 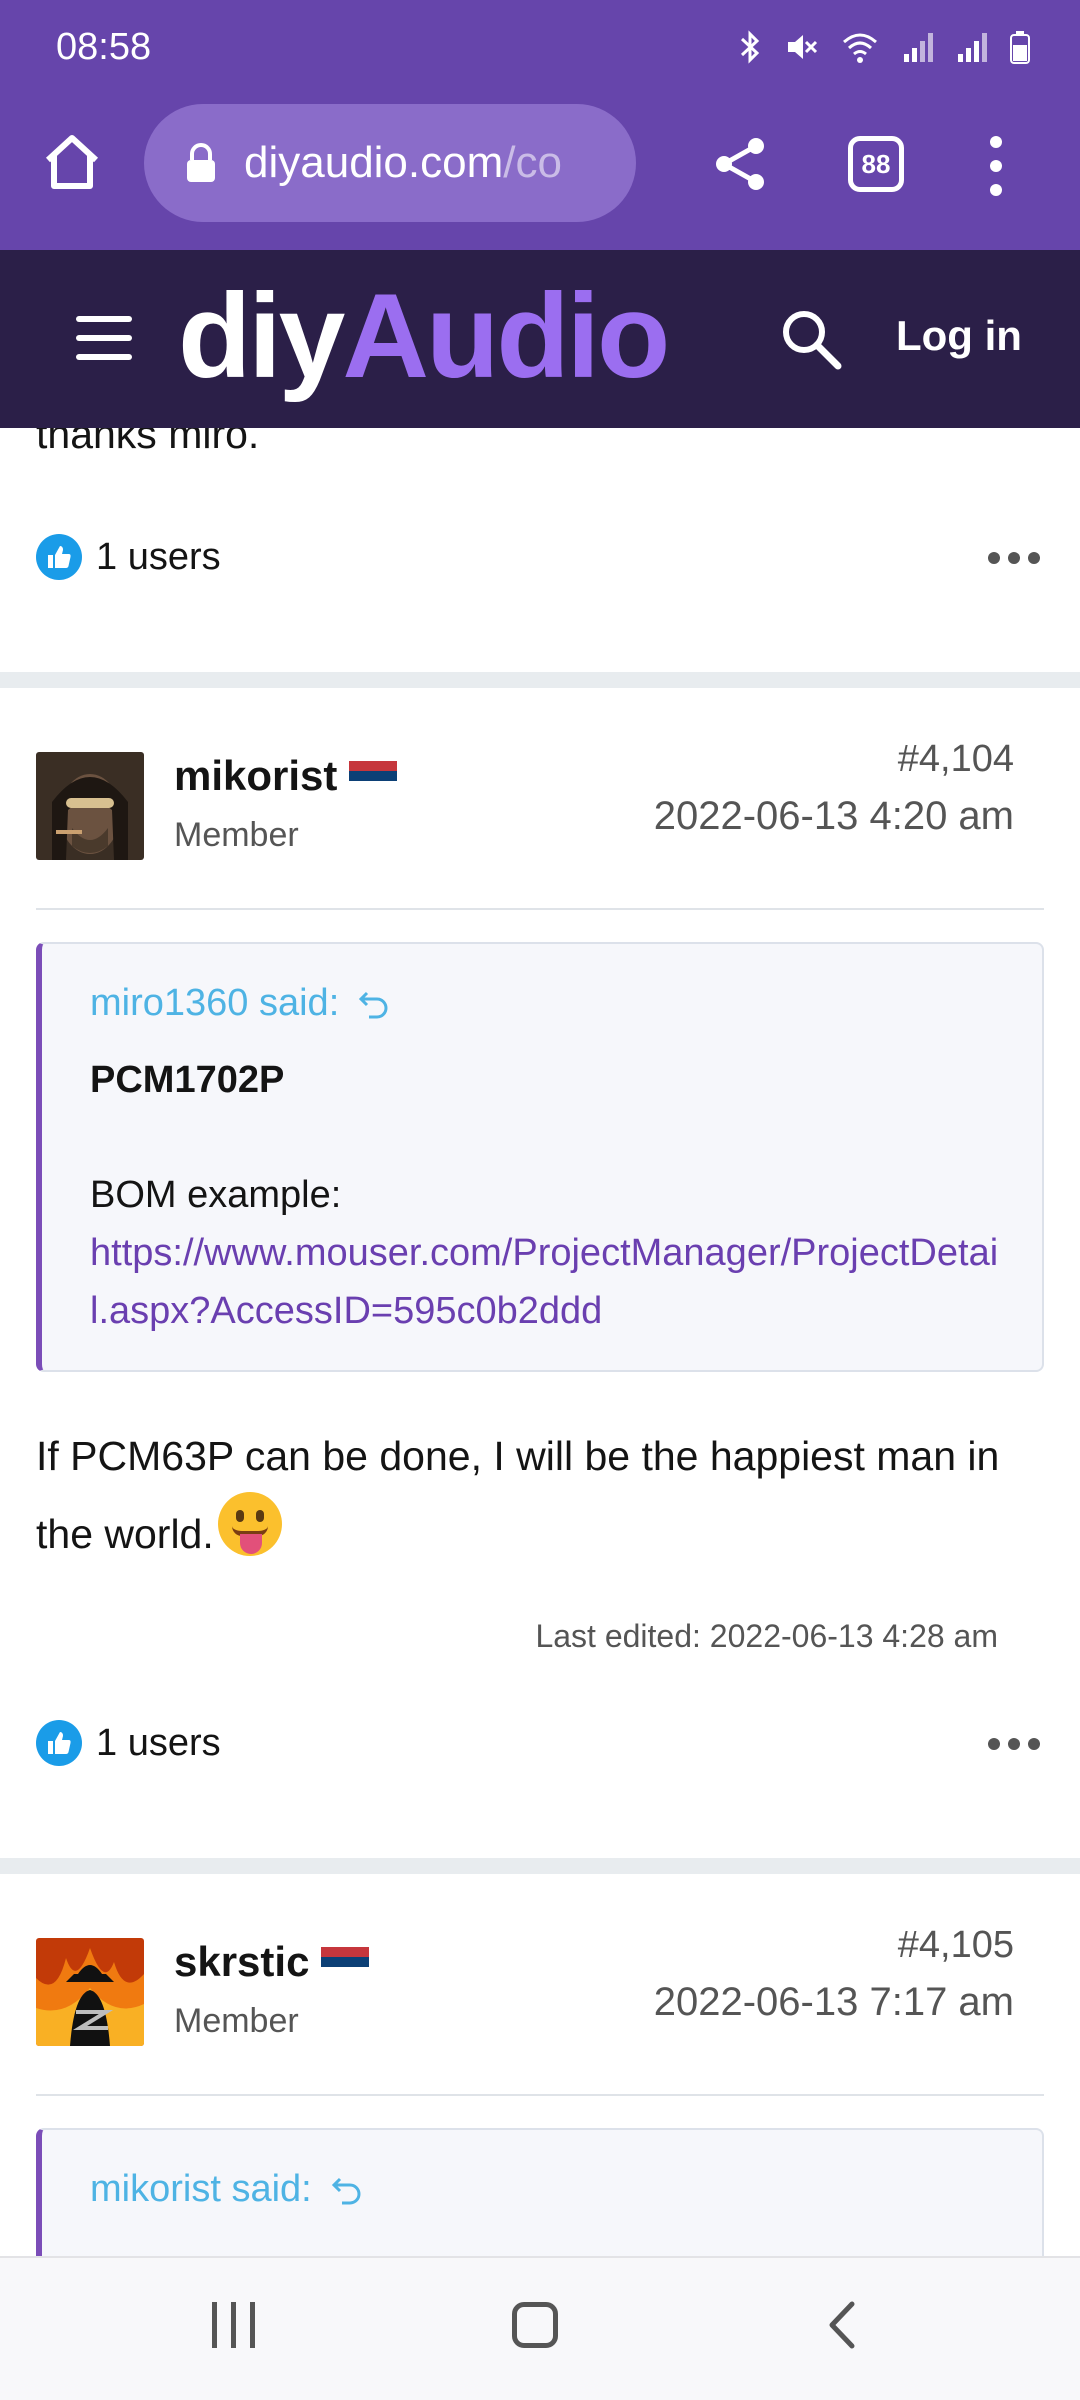 I want to click on home-icon, so click(x=72, y=162).